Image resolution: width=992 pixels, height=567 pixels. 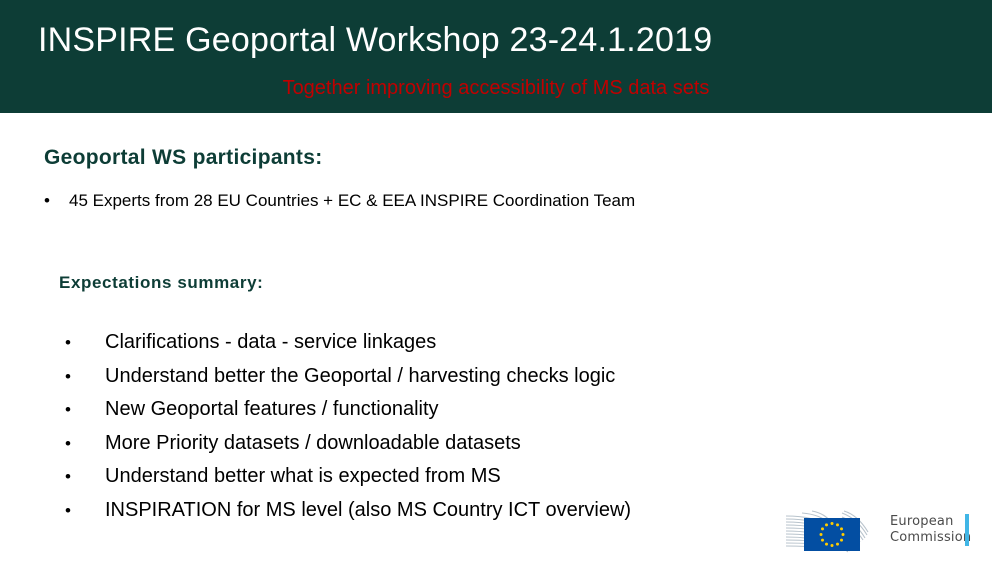 I want to click on list-item-label: Clarifications - data - service linkages, so click(x=271, y=342).